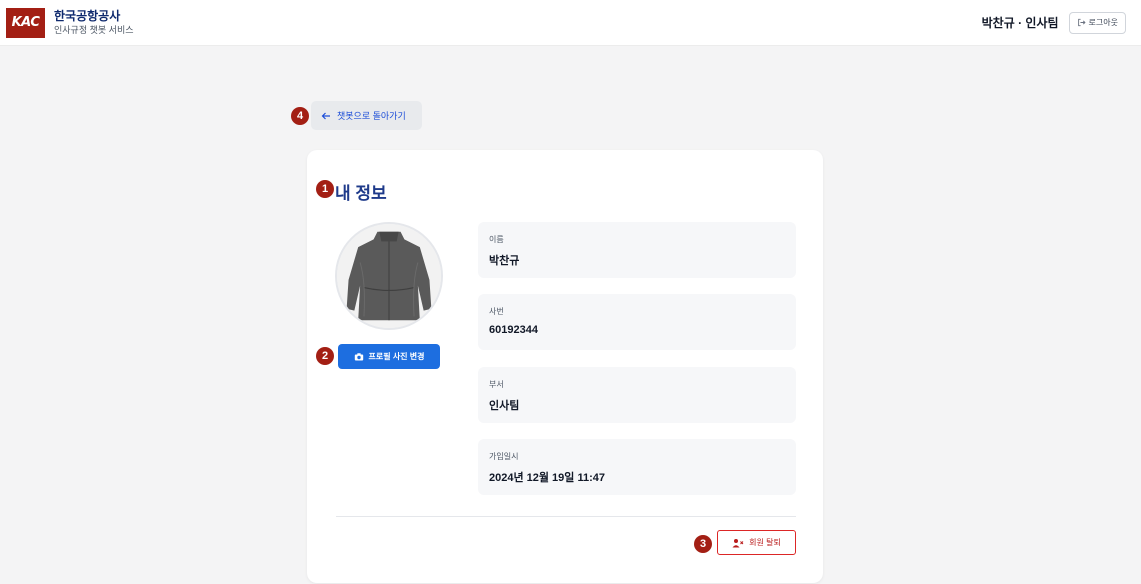 This screenshot has width=1141, height=584. Describe the element at coordinates (637, 322) in the screenshot. I see `field-employee-id: 사번 60192344` at that location.